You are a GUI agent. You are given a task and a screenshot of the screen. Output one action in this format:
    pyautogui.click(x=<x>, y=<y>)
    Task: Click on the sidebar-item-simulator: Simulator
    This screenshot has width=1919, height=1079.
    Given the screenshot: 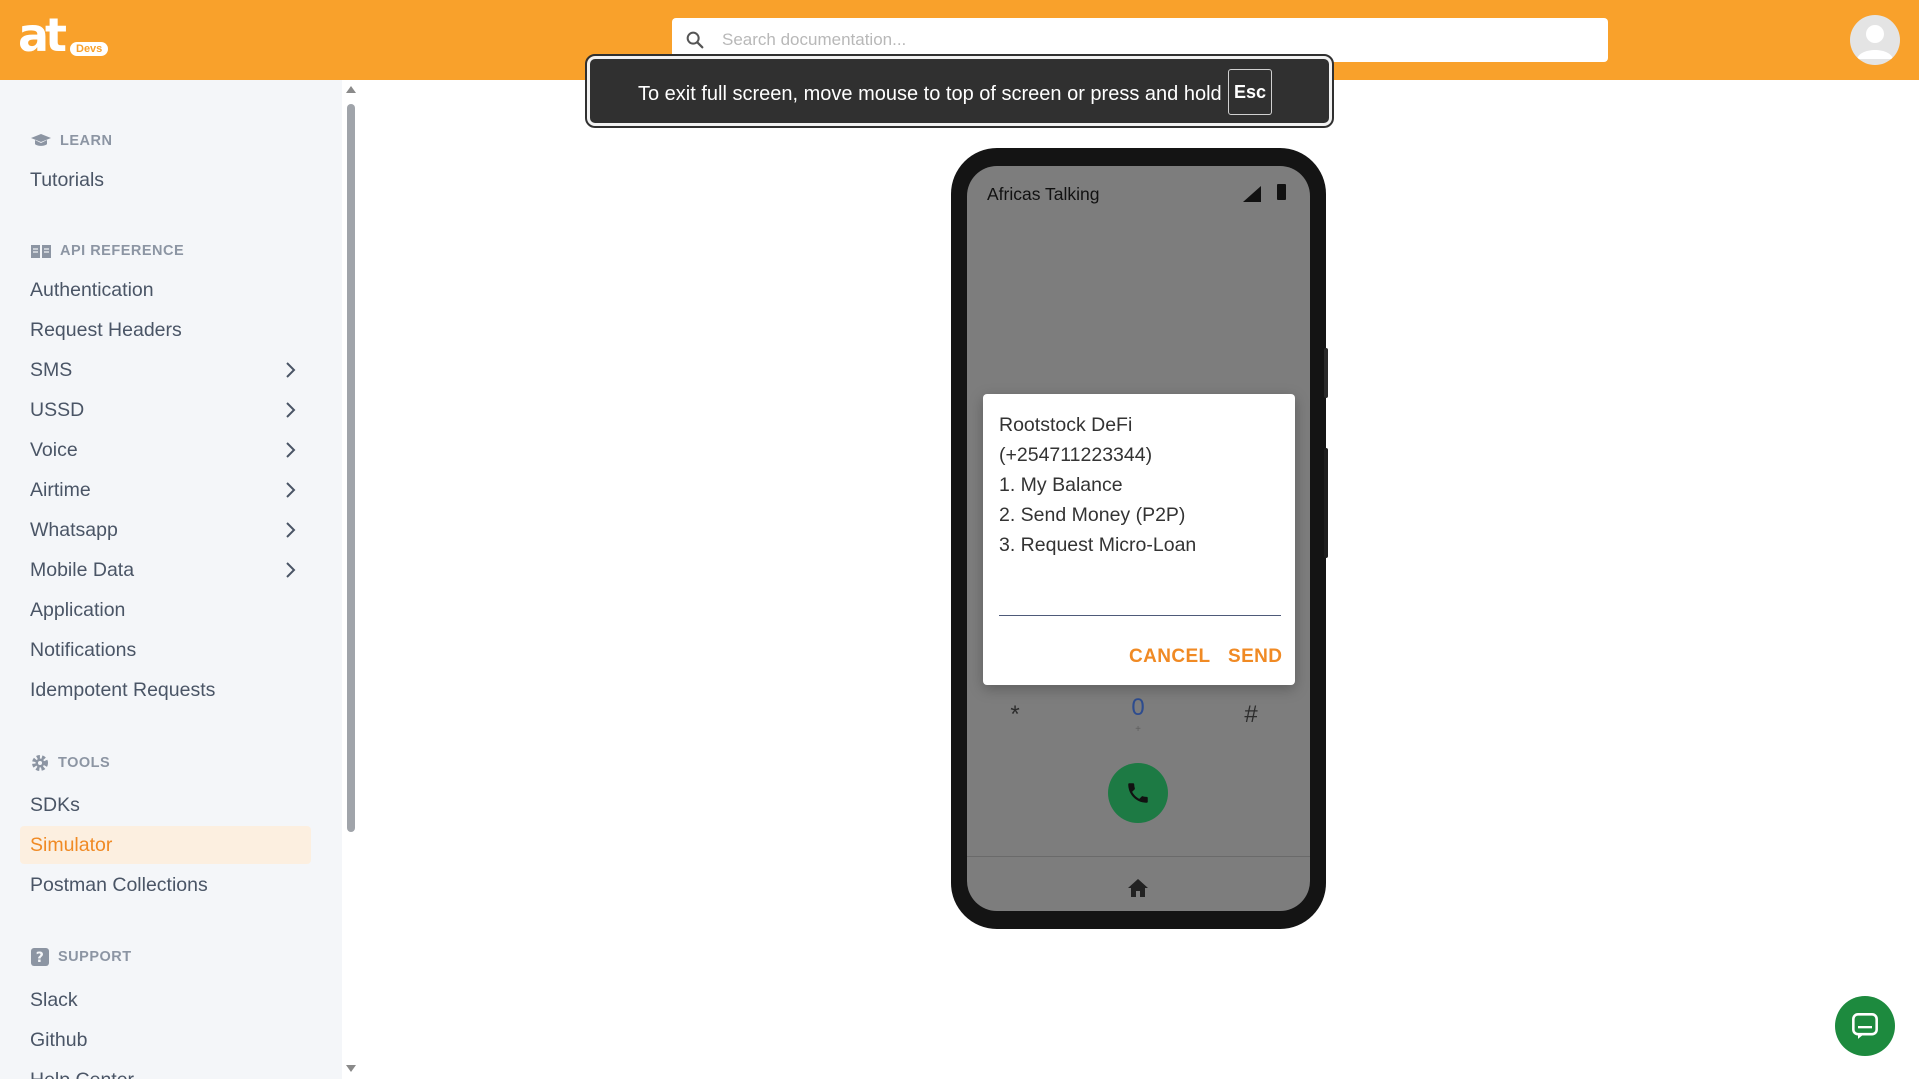 What is the action you would take?
    pyautogui.click(x=165, y=845)
    